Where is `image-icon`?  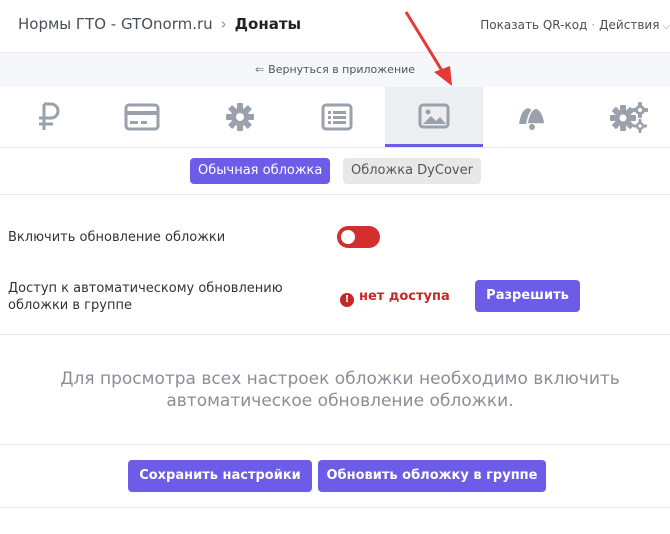 image-icon is located at coordinates (434, 115).